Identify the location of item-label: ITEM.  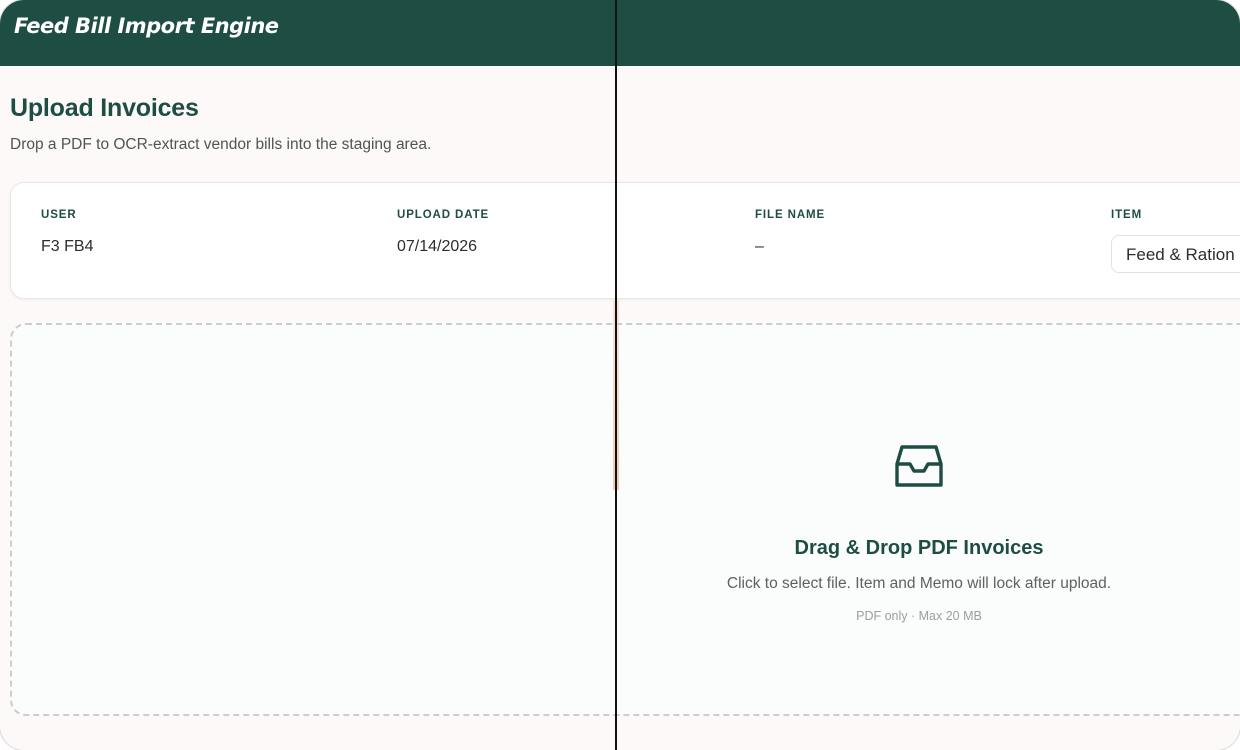
(1127, 215).